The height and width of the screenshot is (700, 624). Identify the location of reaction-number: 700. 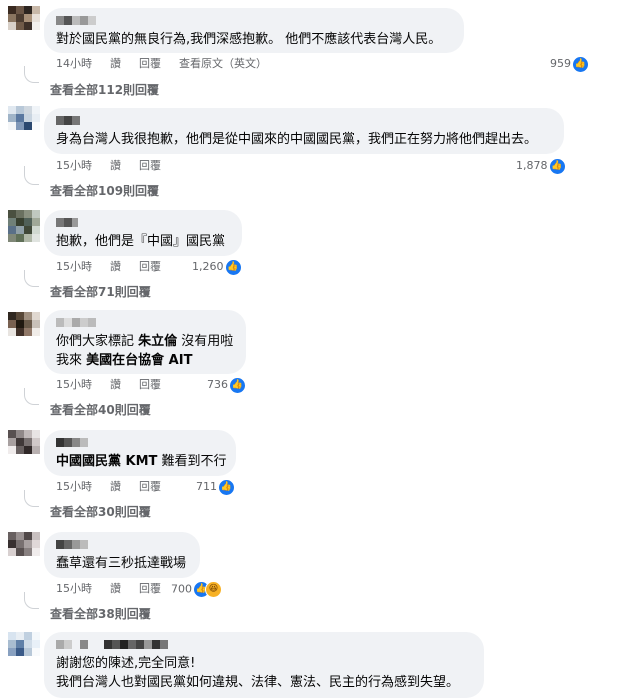
(181, 589).